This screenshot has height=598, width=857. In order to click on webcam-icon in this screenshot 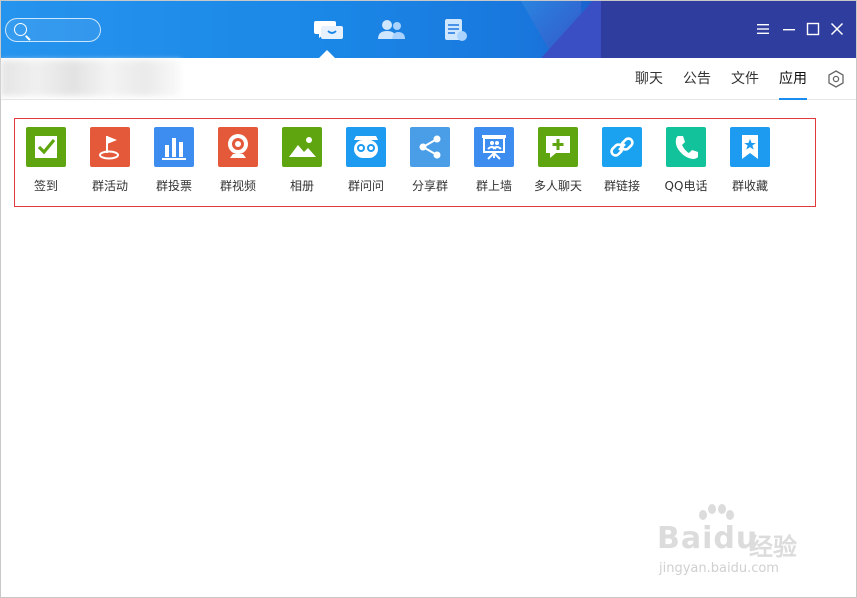, I will do `click(238, 147)`.